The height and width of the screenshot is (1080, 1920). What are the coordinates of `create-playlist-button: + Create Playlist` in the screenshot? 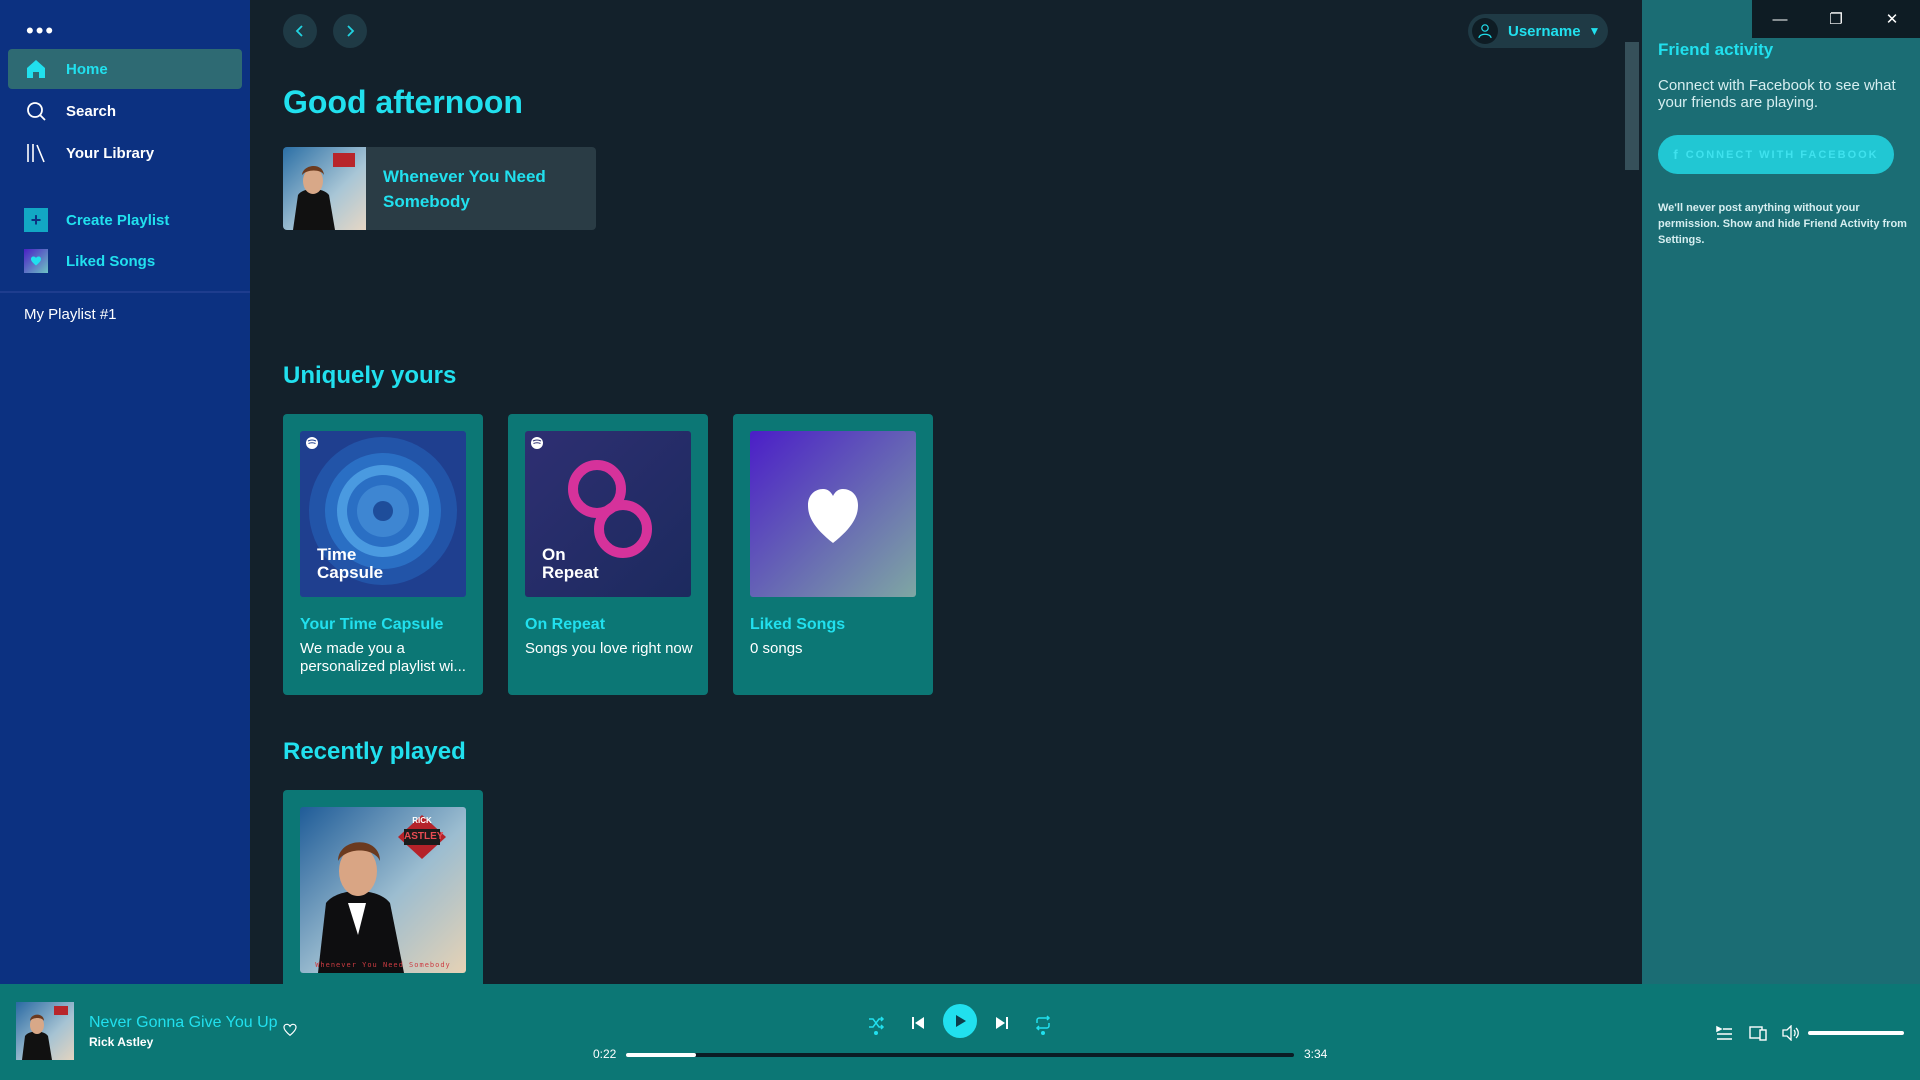 It's located at (125, 220).